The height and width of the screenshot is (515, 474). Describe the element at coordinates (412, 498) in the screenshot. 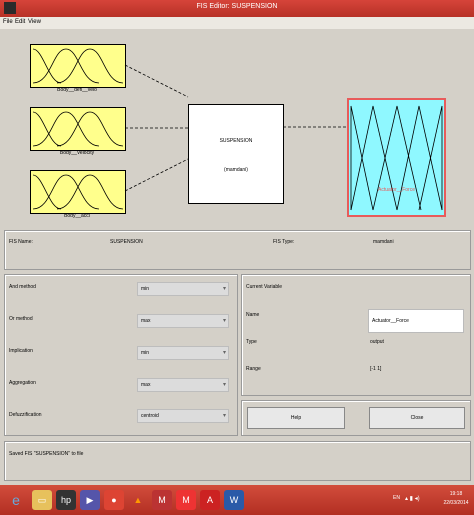

I see `tray-icons: ▴ ▮ ◂)` at that location.